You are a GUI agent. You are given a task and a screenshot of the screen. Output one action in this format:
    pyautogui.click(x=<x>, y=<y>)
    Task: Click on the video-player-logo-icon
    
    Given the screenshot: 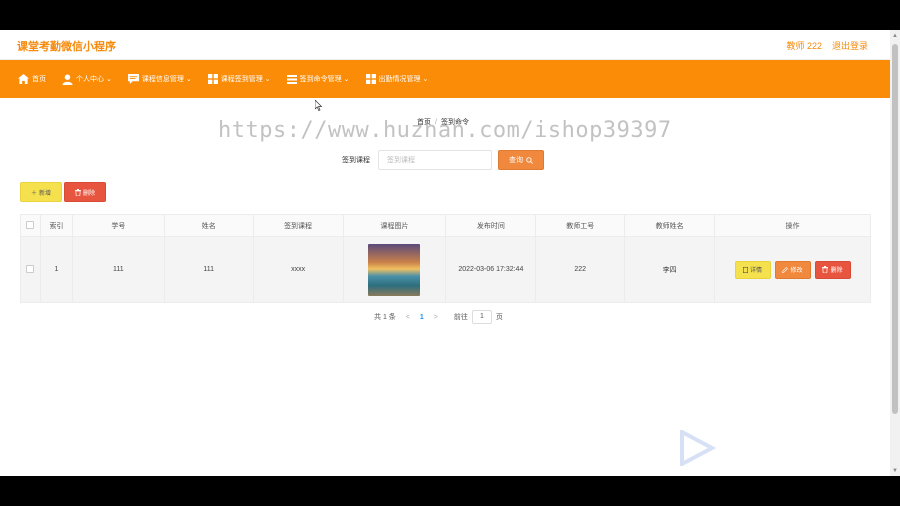 What is the action you would take?
    pyautogui.click(x=698, y=448)
    